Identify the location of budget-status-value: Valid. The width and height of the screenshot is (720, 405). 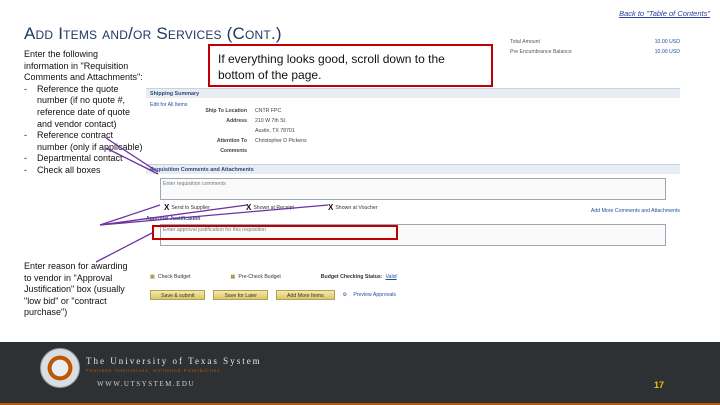
(390, 277).